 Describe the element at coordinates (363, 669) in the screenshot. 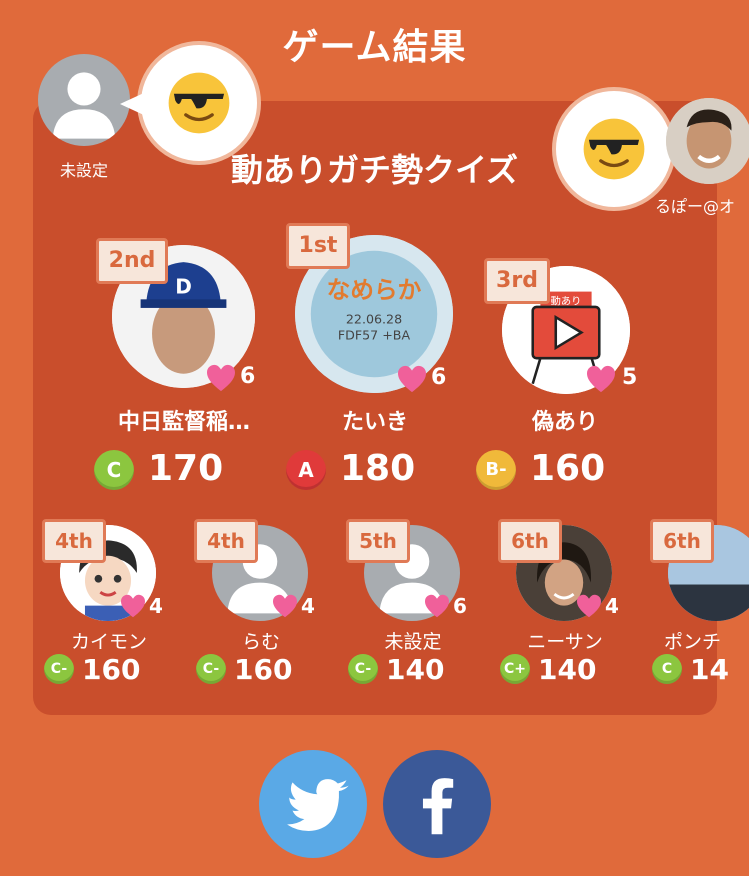

I see `player-5-grade-badge: C-` at that location.